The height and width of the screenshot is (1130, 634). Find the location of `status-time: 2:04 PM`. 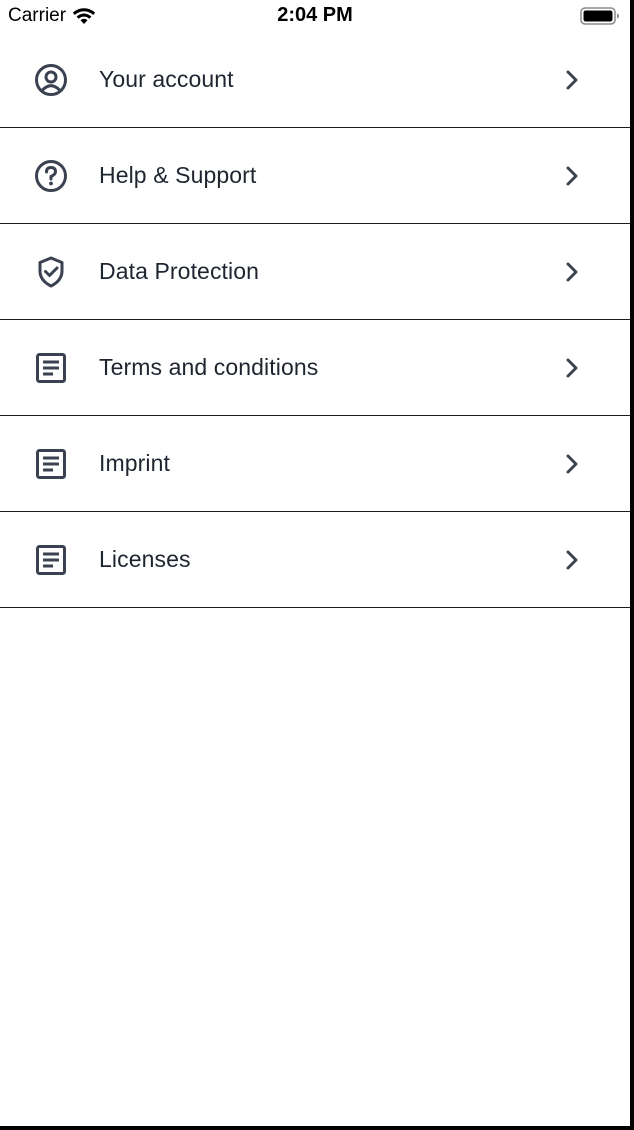

status-time: 2:04 PM is located at coordinates (315, 15).